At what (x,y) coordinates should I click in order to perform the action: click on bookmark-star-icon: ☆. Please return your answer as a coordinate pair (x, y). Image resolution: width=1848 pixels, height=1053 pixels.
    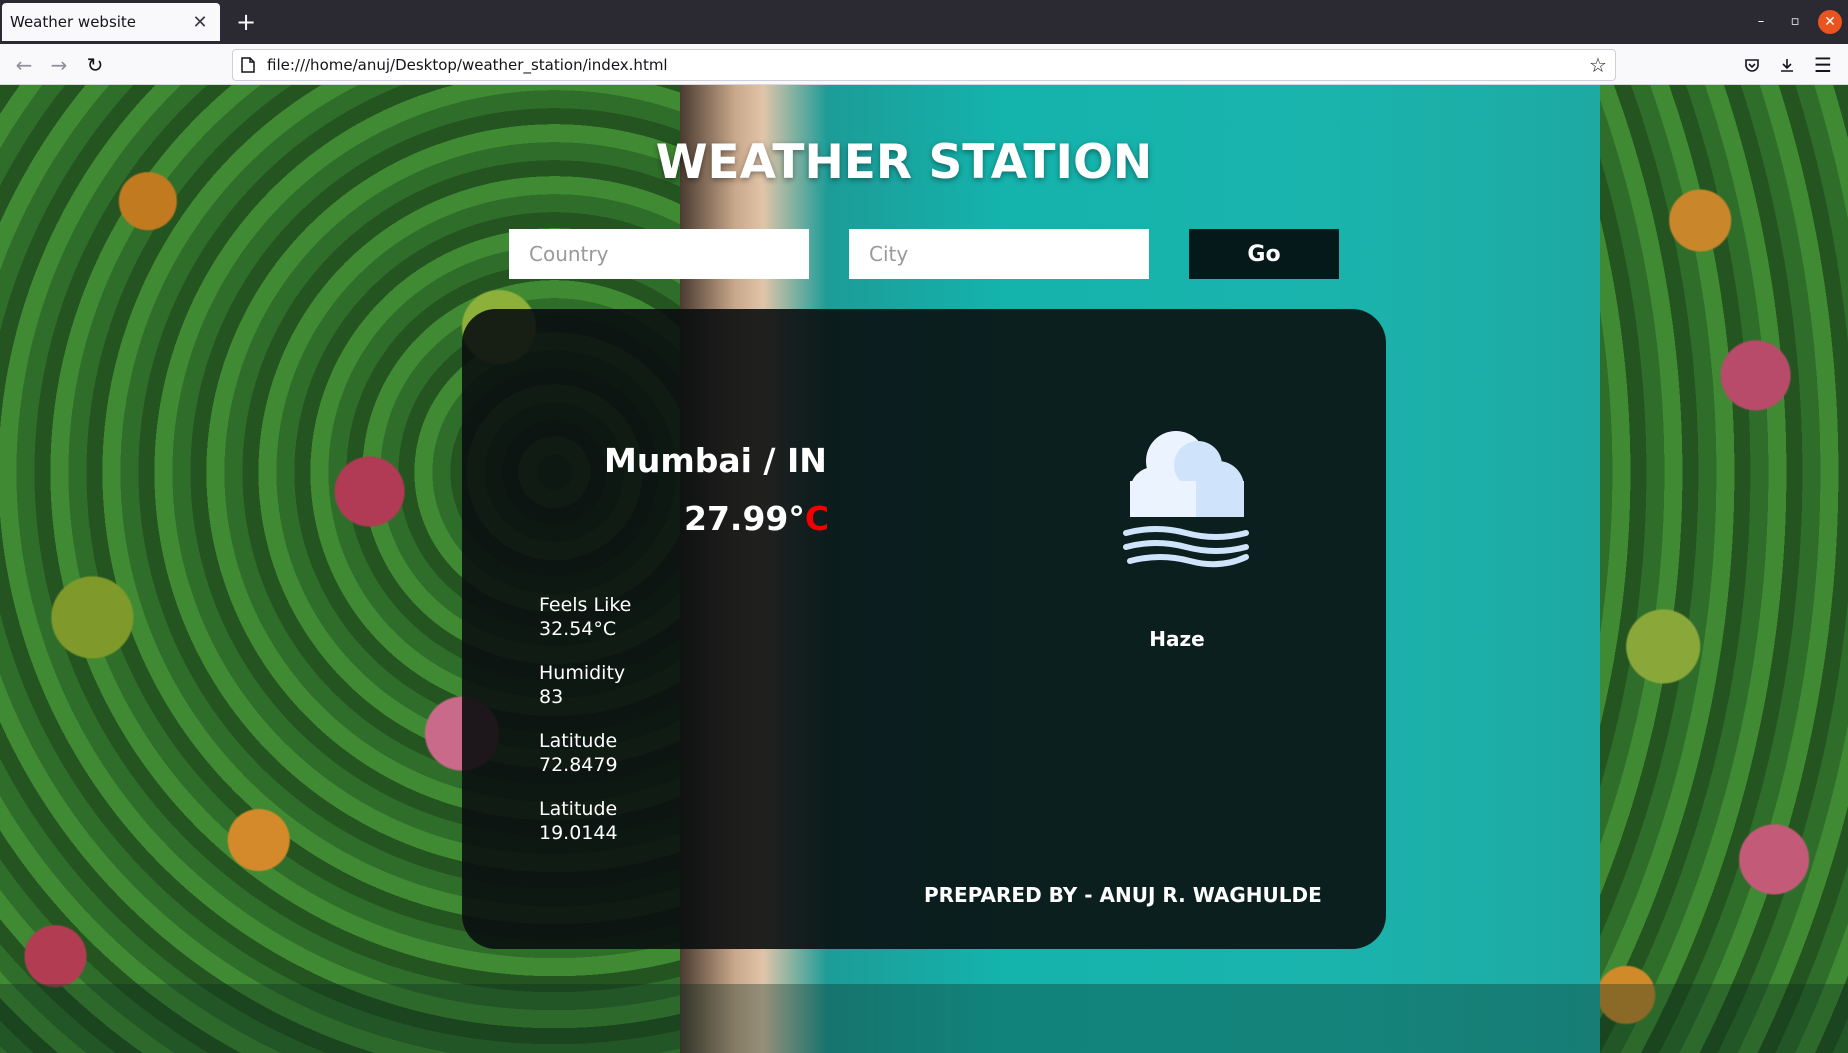
    Looking at the image, I should click on (1598, 65).